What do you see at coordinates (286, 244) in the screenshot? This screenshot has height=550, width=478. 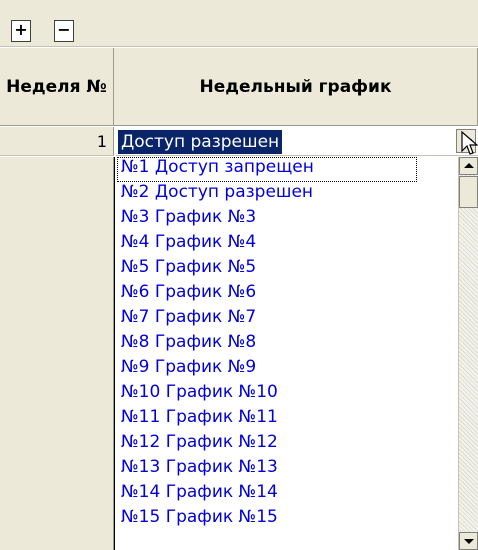 I see `dropdown-option: №4 График №4` at bounding box center [286, 244].